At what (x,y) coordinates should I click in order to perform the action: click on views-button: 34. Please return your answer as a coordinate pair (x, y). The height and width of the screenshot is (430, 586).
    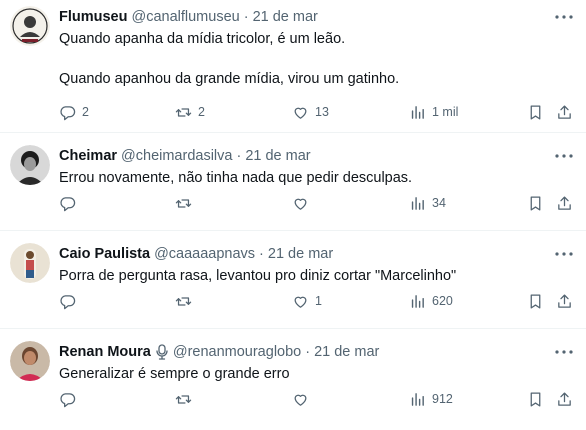
    Looking at the image, I should click on (427, 203).